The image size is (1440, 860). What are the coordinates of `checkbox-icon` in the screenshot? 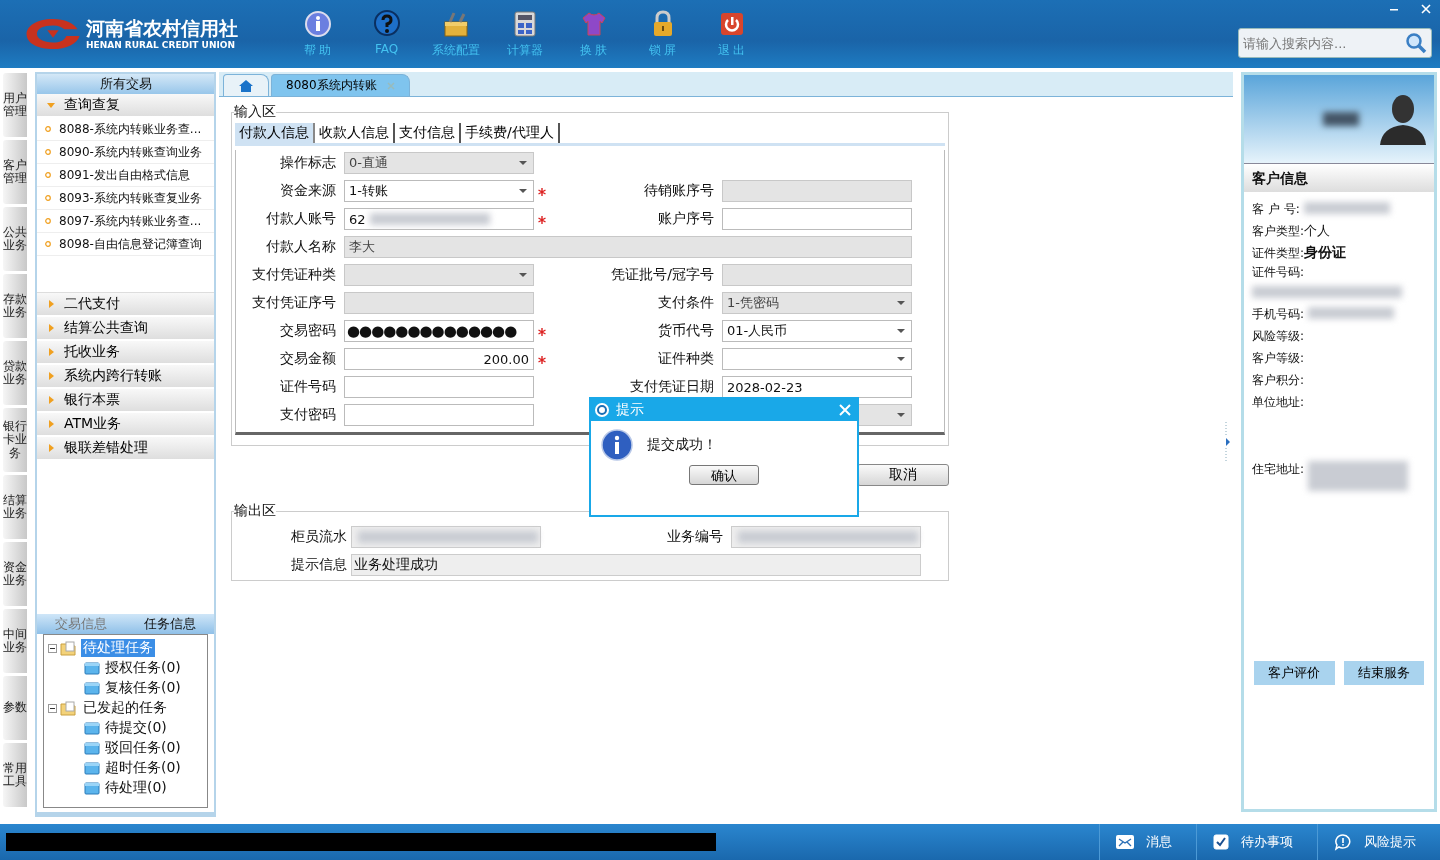 It's located at (1221, 842).